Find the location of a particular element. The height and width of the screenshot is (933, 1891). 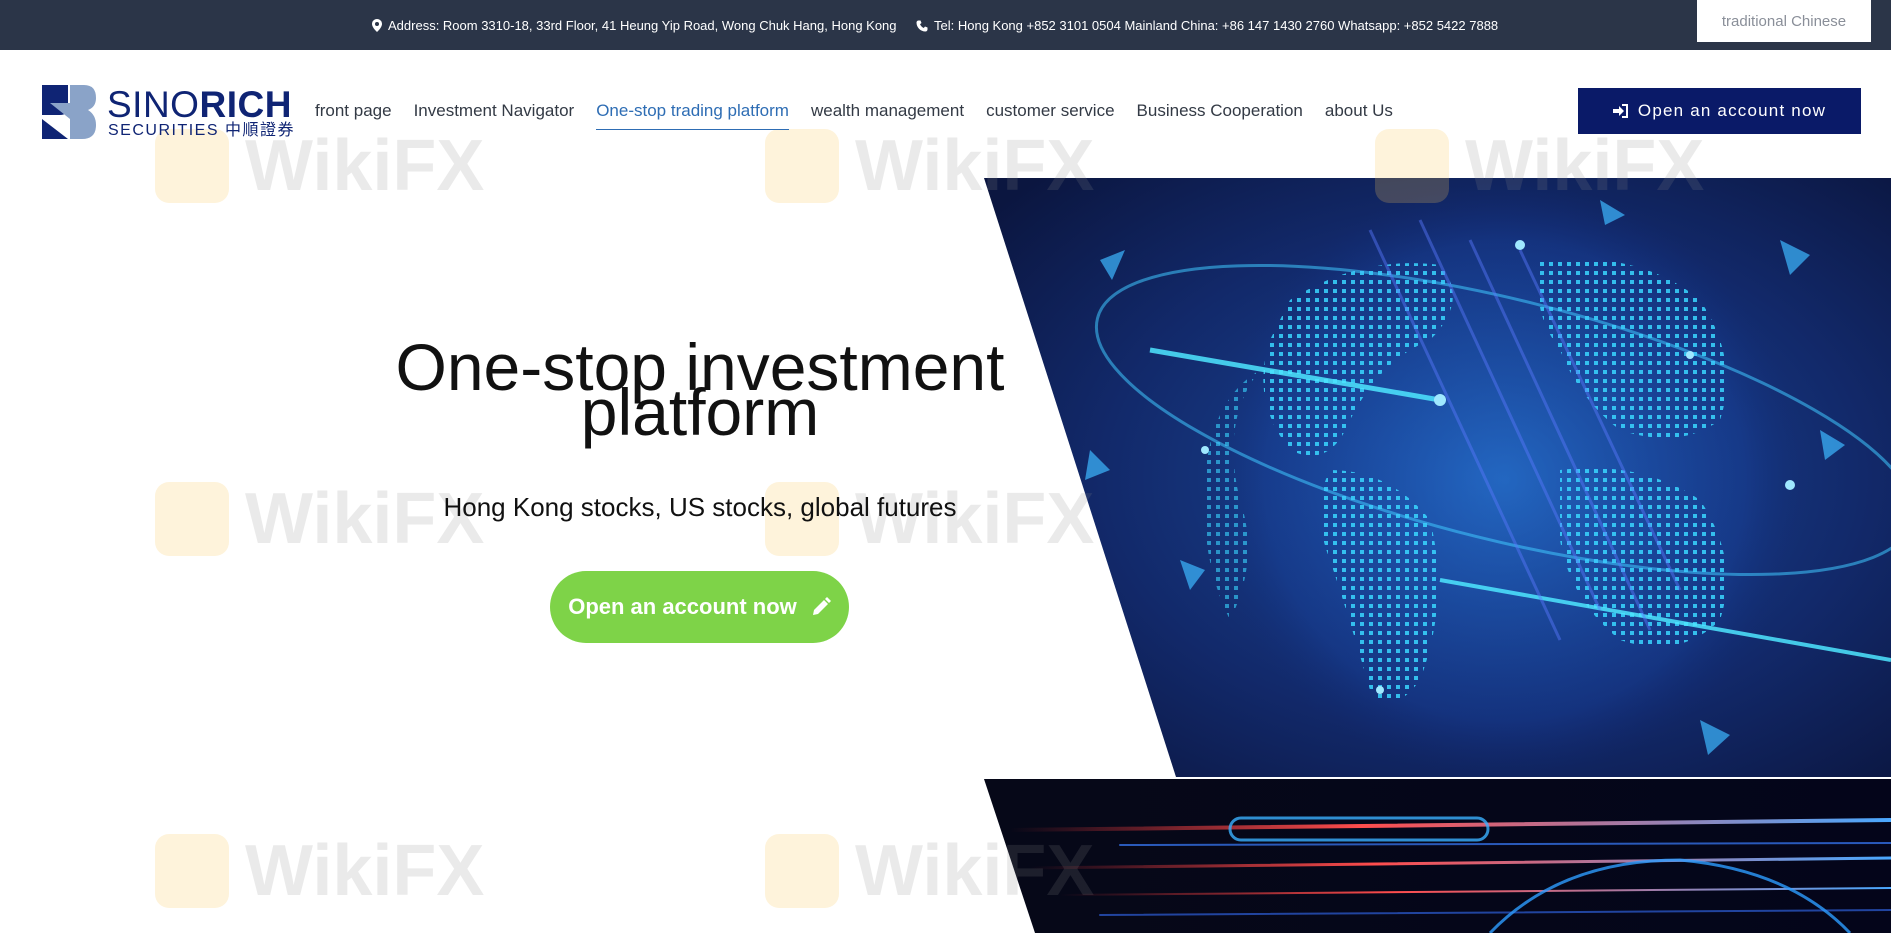

logo-brand-text: SINORICH is located at coordinates (199, 105).